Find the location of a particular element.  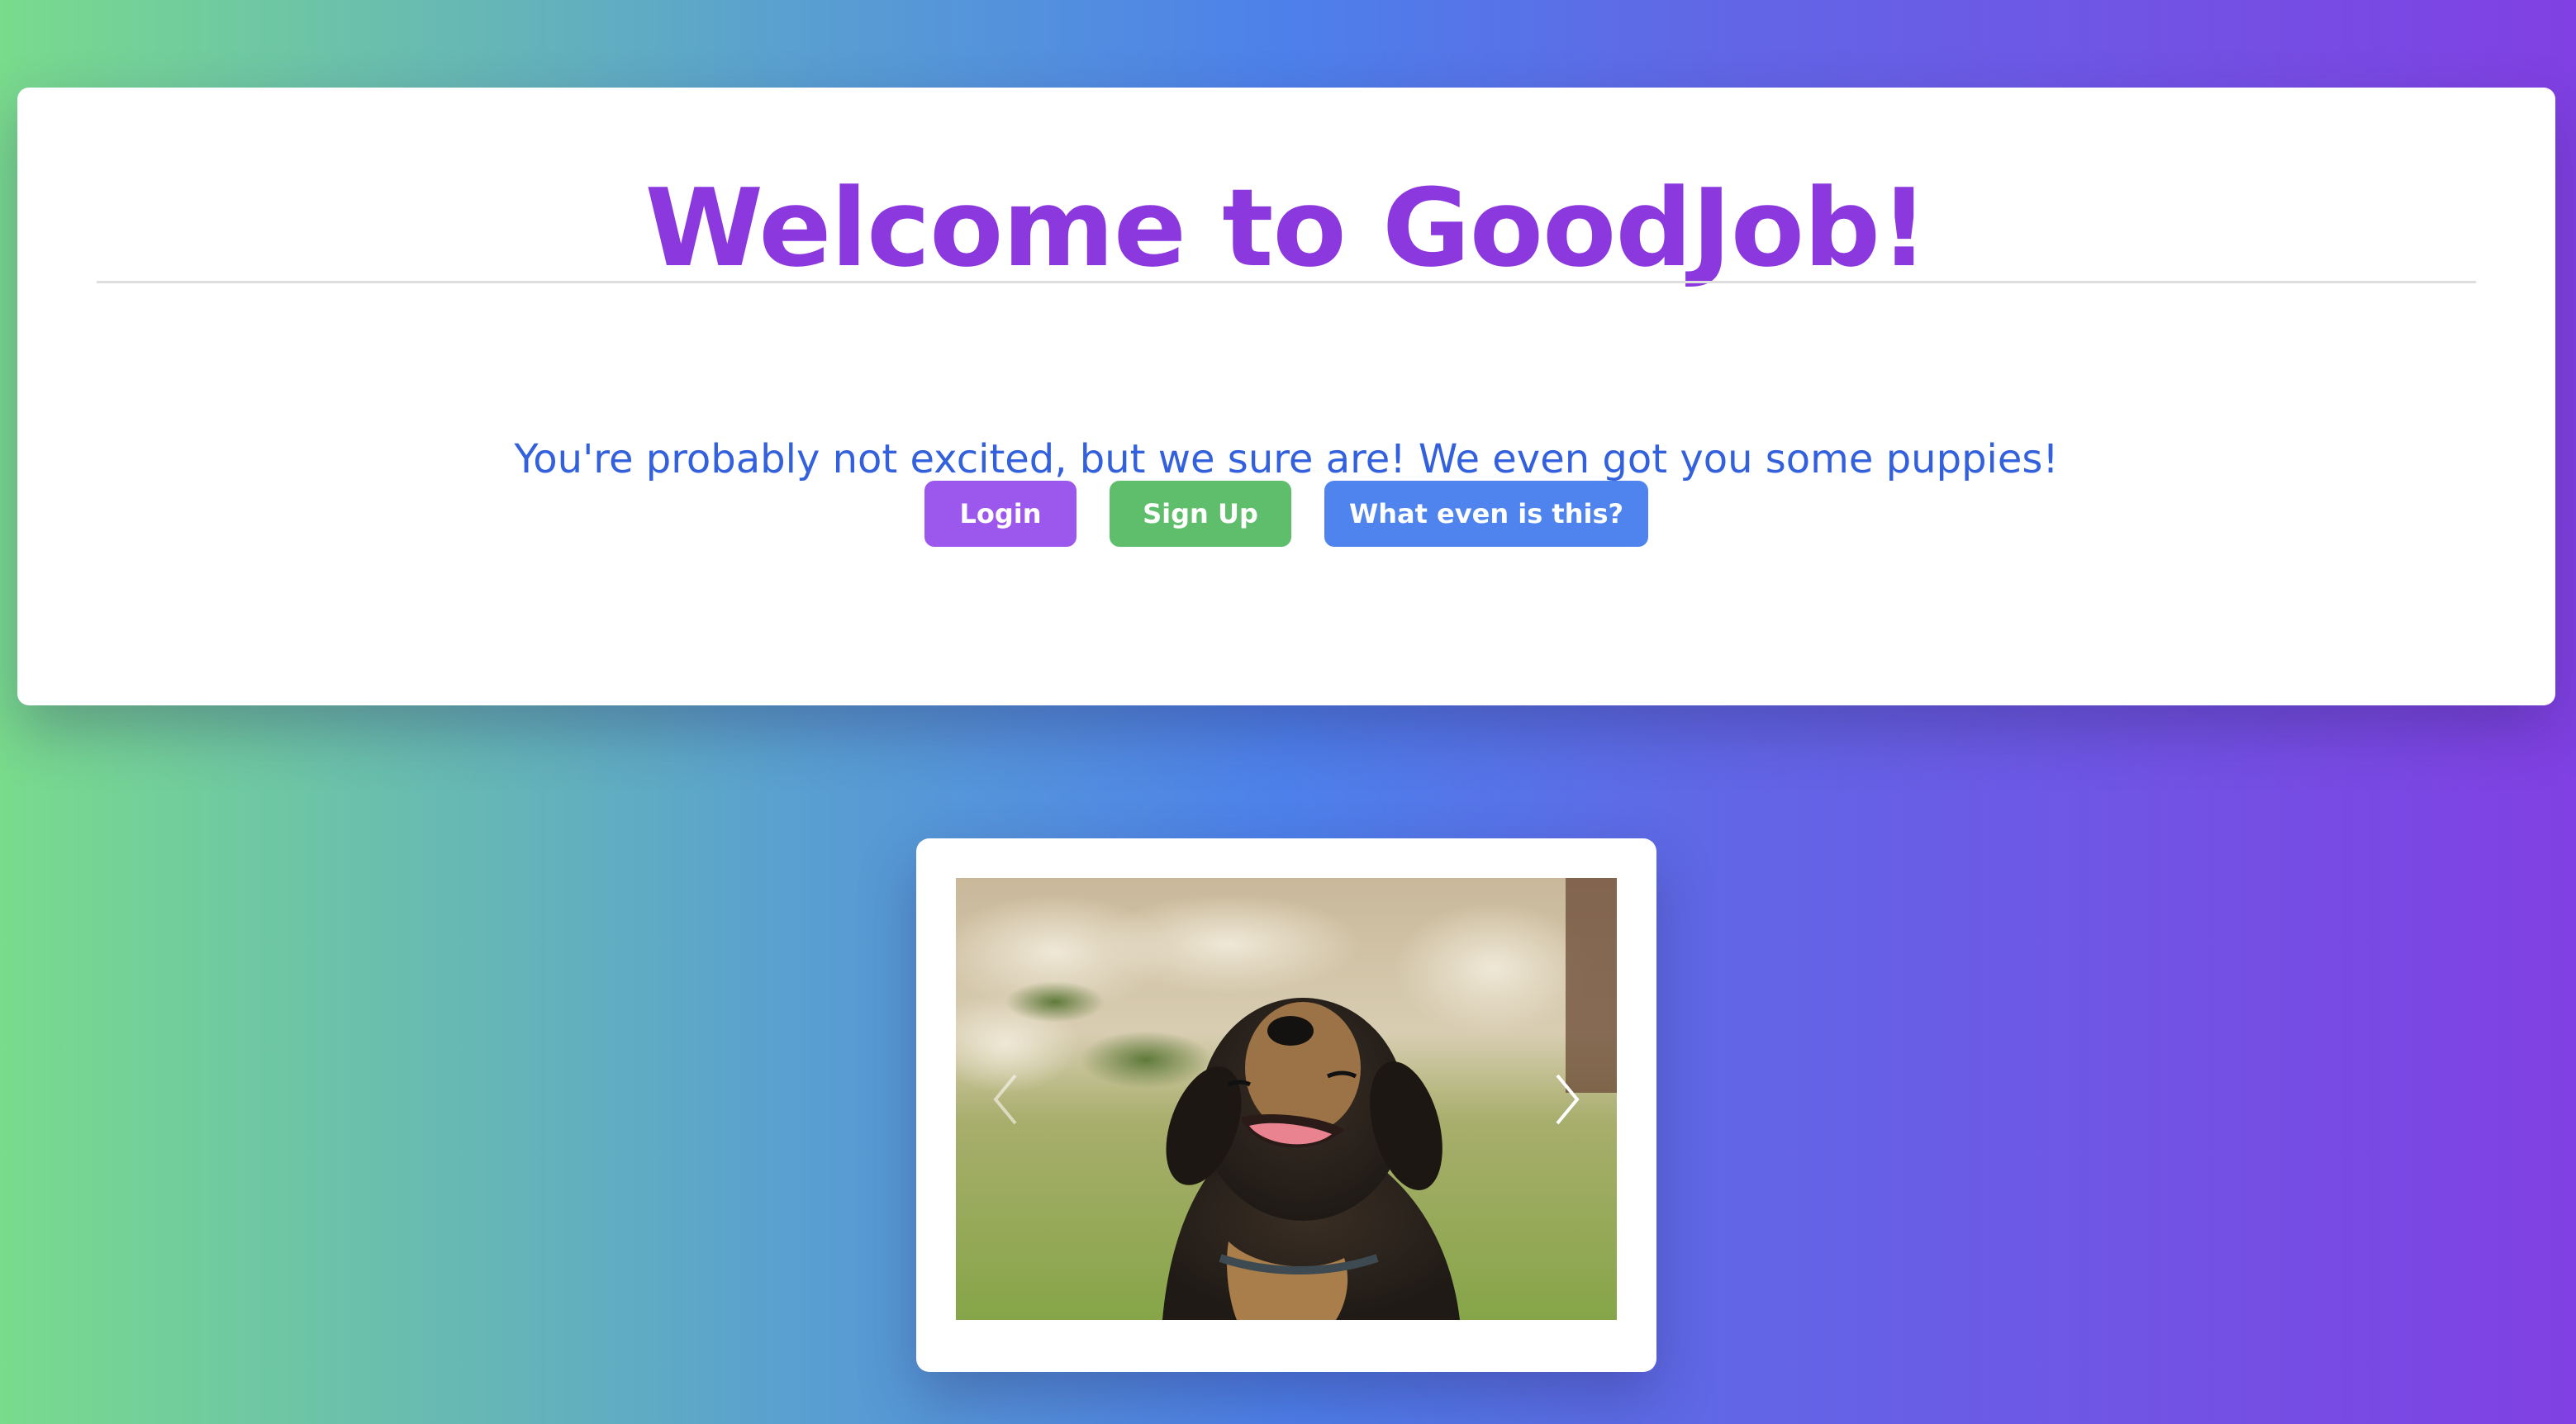

signup-button: Sign Up is located at coordinates (1200, 514).